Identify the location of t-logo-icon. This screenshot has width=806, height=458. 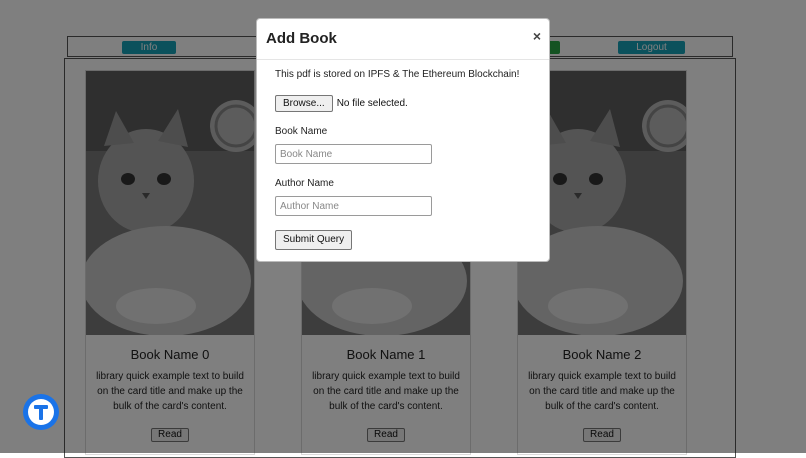
(41, 412).